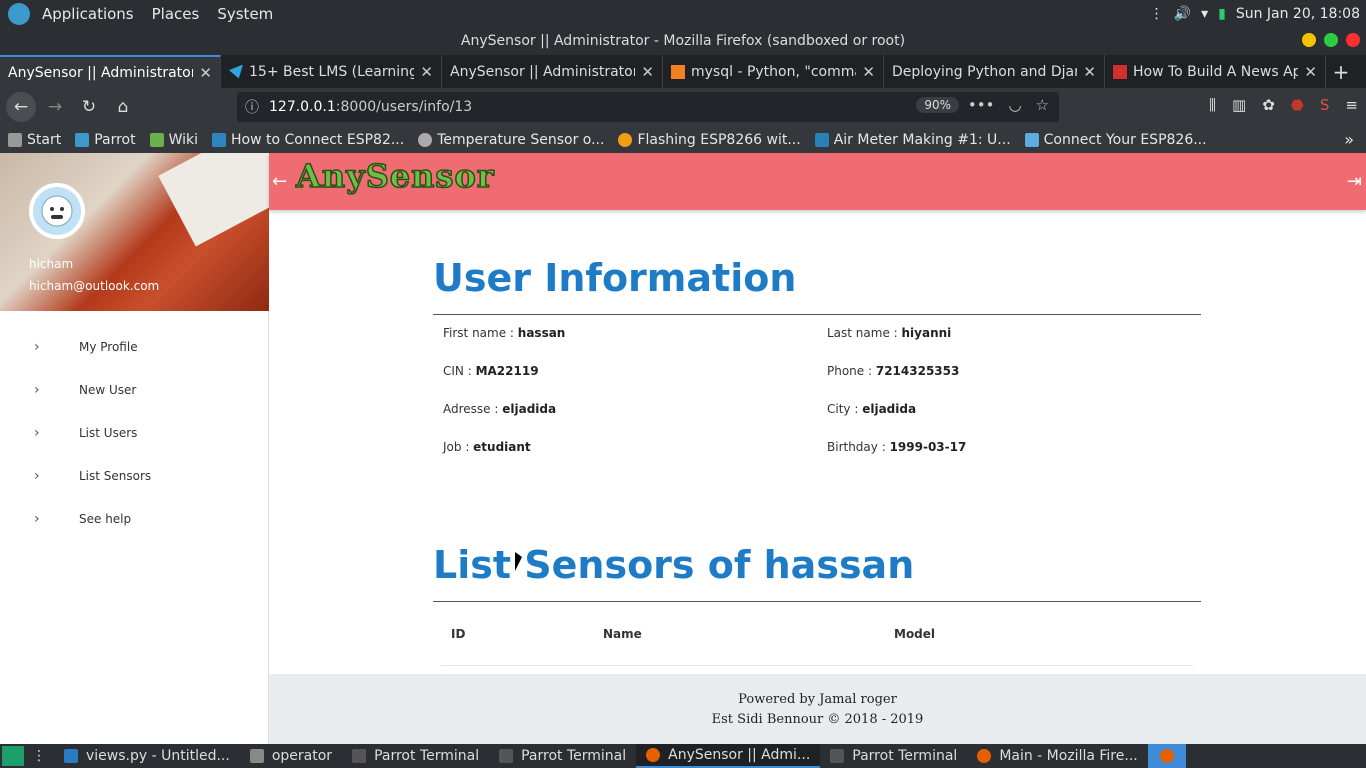 The height and width of the screenshot is (768, 1366). I want to click on sidebar-item-new-user: › New User, so click(134, 389).